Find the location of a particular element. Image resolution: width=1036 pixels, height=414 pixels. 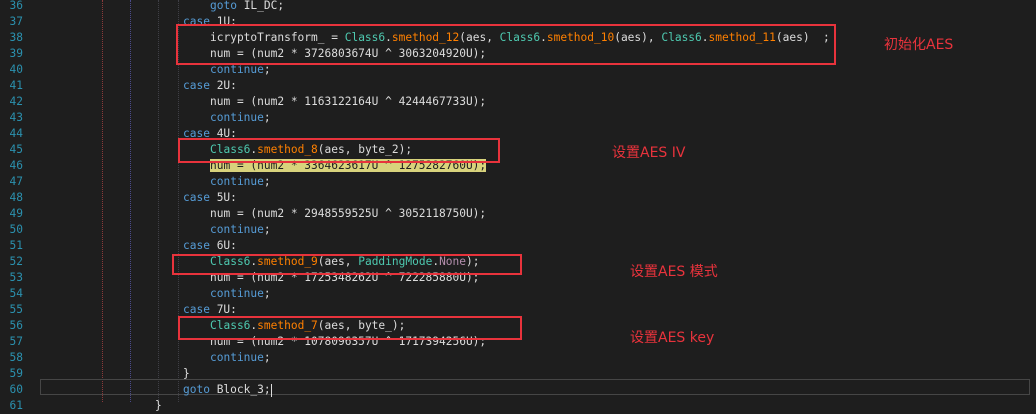

code-line: 60 goto Block_3; is located at coordinates (518, 390).